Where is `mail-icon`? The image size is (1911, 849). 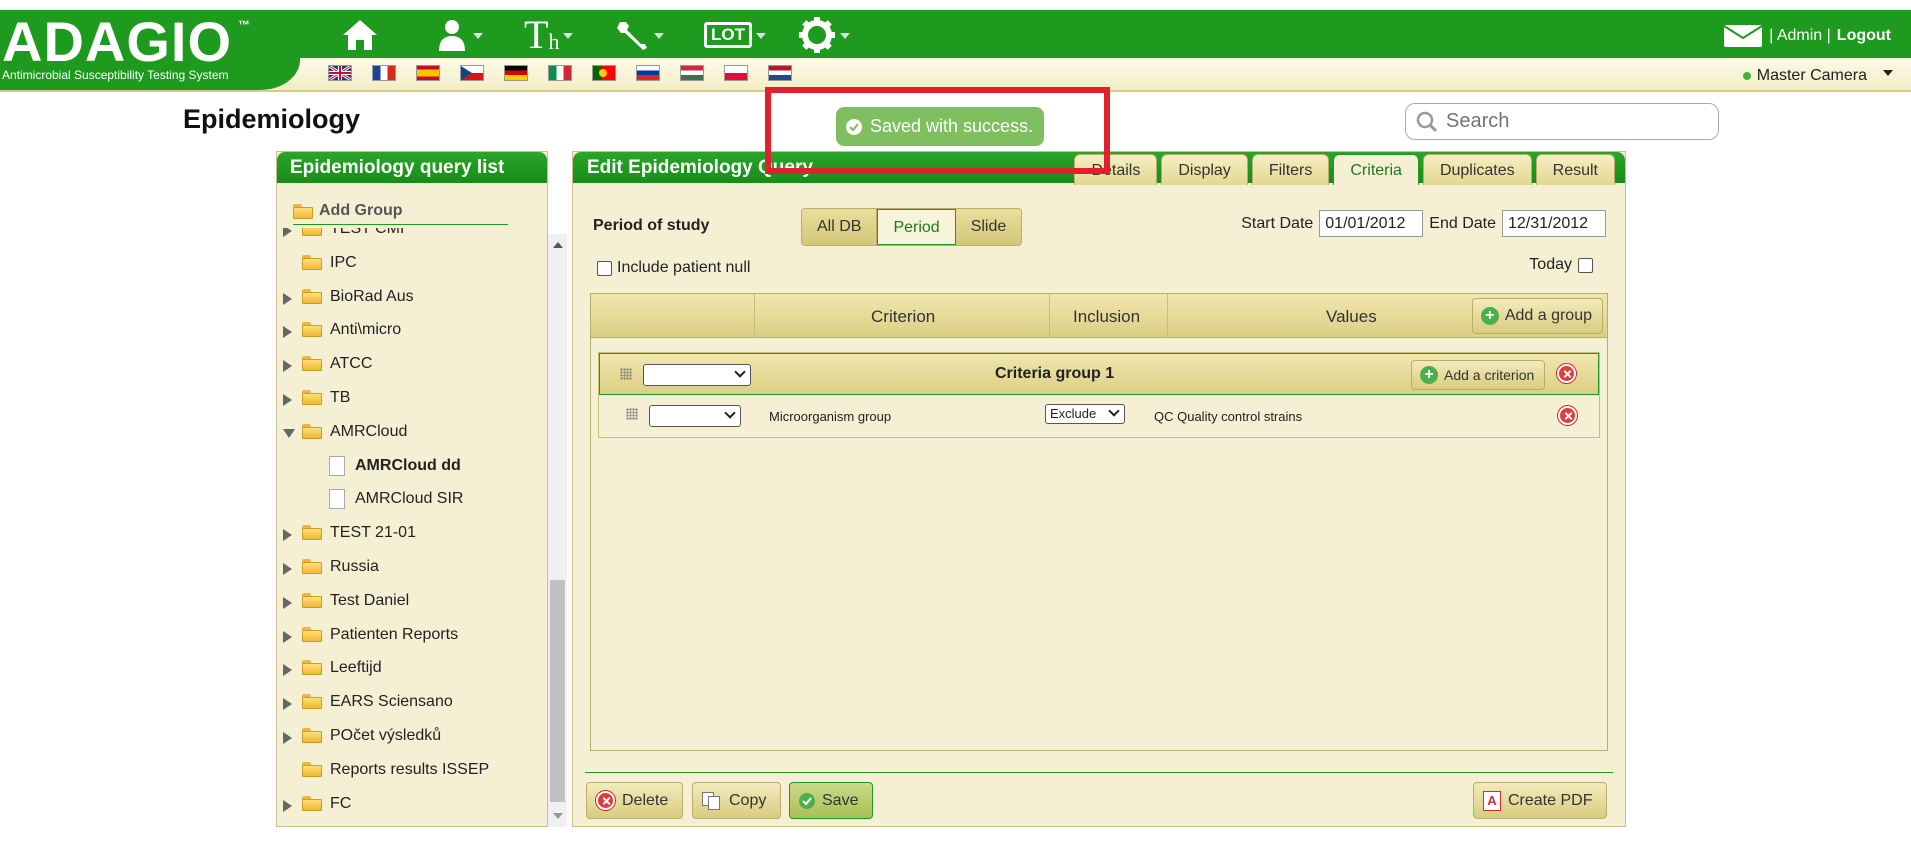 mail-icon is located at coordinates (1743, 36).